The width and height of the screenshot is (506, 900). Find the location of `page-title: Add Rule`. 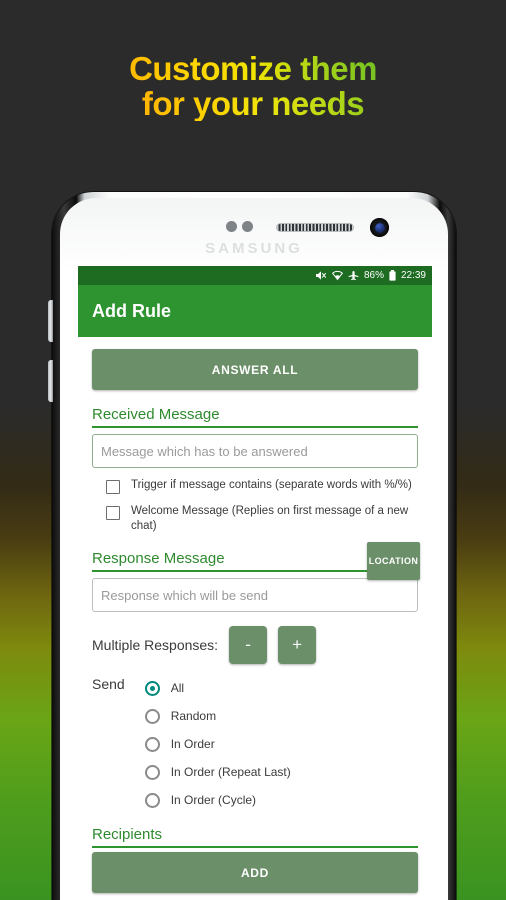

page-title: Add Rule is located at coordinates (131, 310).